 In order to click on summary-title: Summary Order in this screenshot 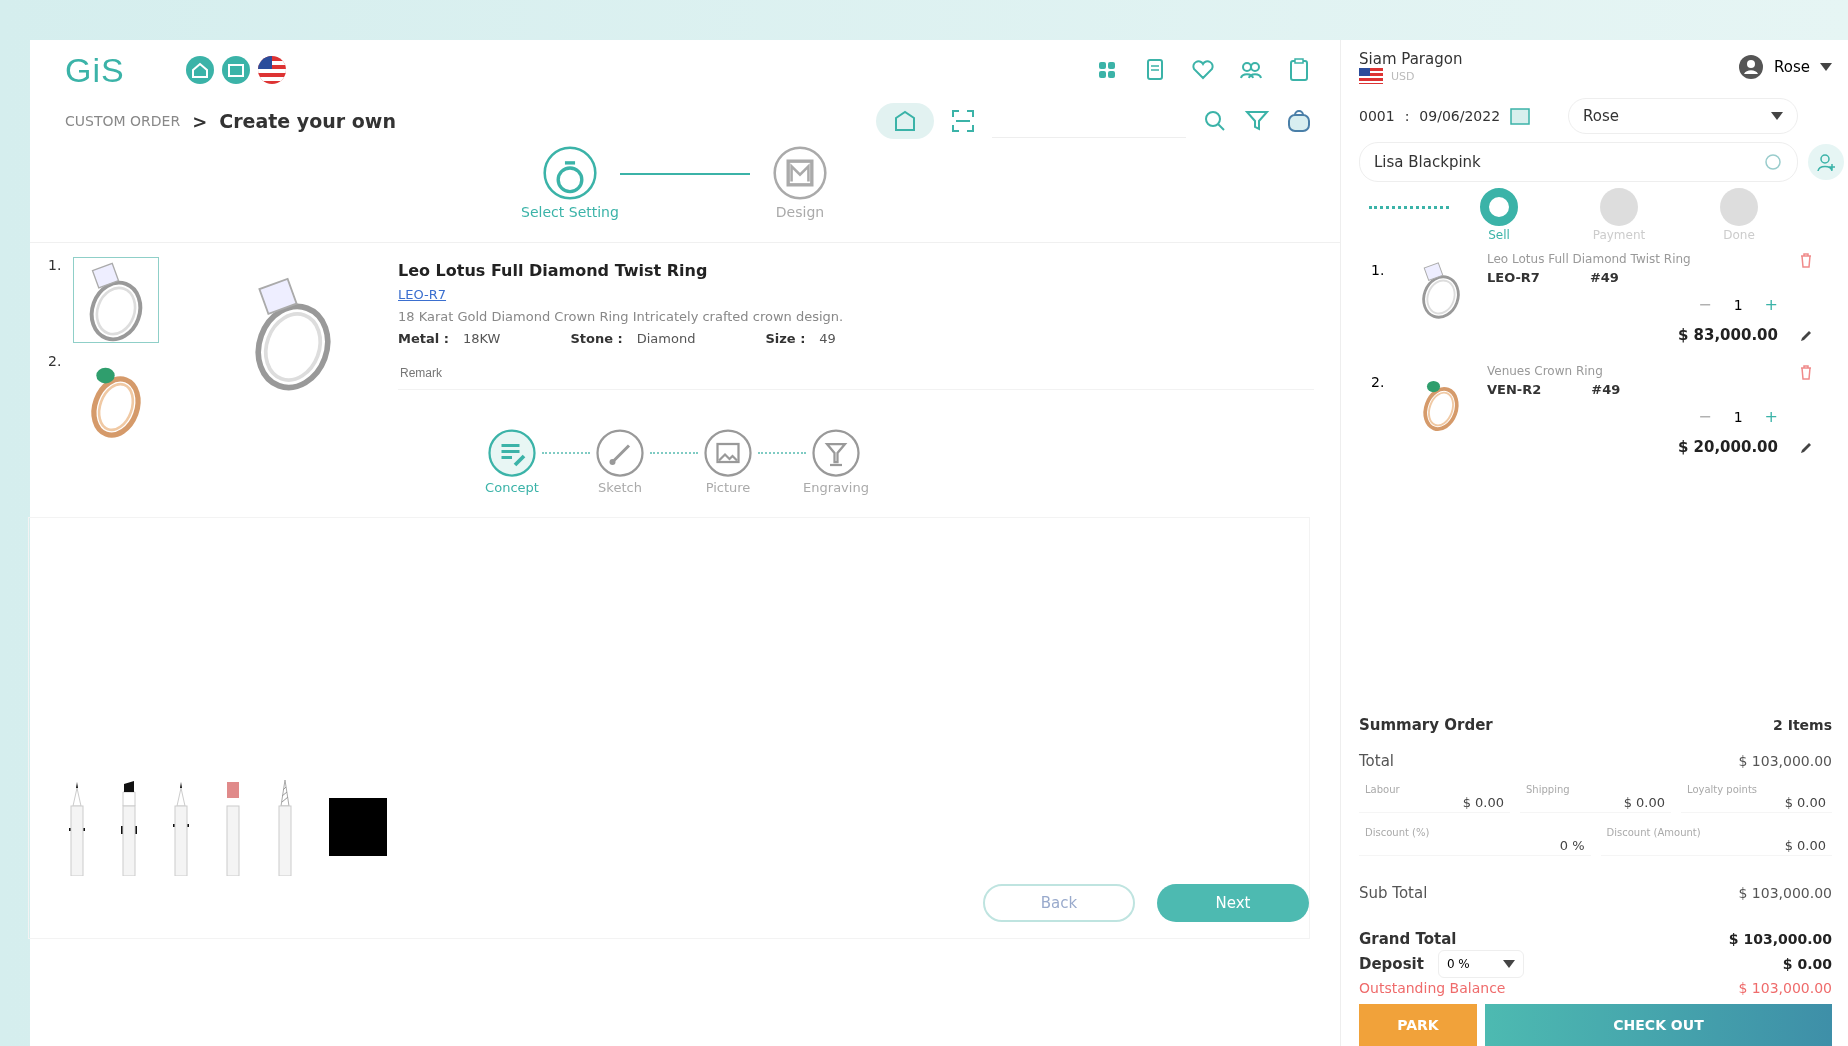, I will do `click(1426, 725)`.